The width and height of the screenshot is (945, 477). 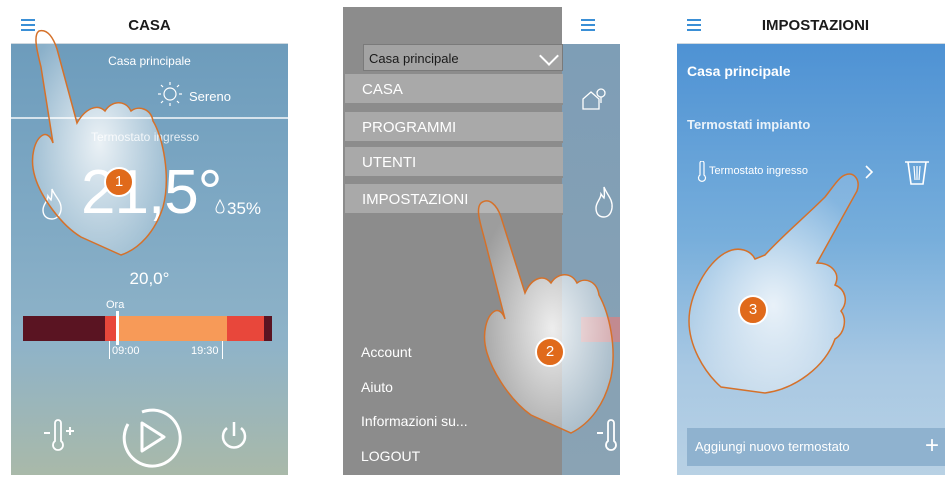 I want to click on menu-item-label: PROGRAMMI, so click(x=409, y=127).